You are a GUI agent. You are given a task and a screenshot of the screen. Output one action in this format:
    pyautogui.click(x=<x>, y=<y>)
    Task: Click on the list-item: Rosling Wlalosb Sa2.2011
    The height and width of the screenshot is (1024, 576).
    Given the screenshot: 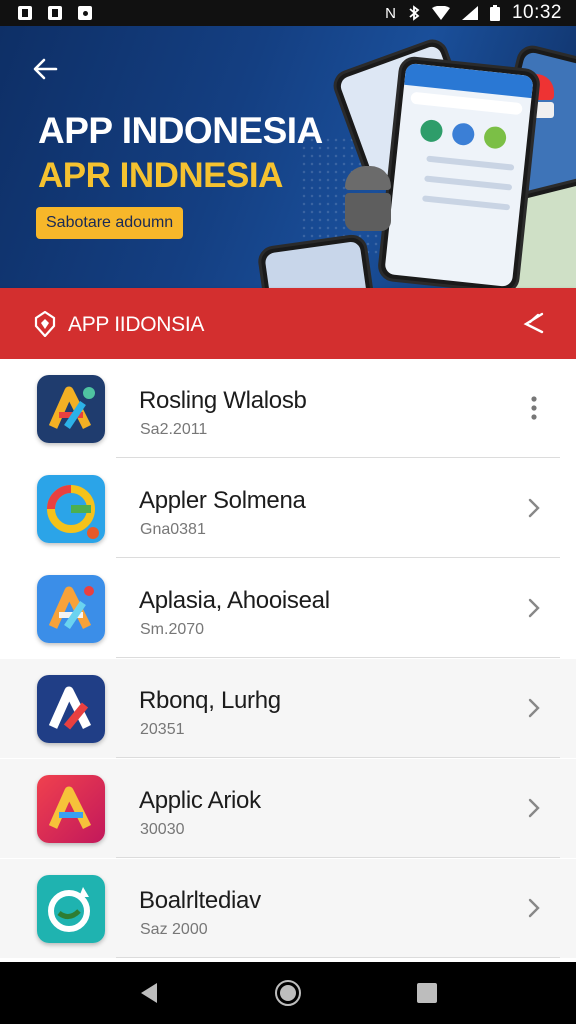 What is the action you would take?
    pyautogui.click(x=288, y=408)
    